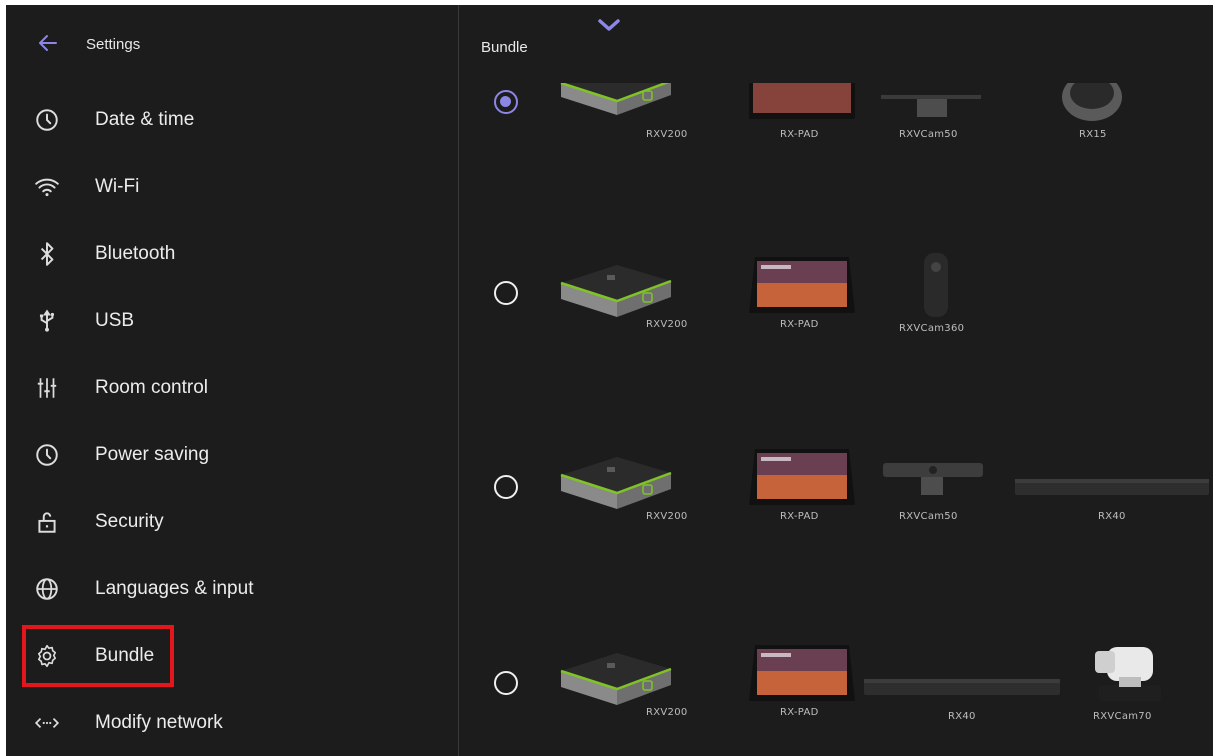  What do you see at coordinates (117, 186) in the screenshot?
I see `sidebar-item-label: Wi-Fi` at bounding box center [117, 186].